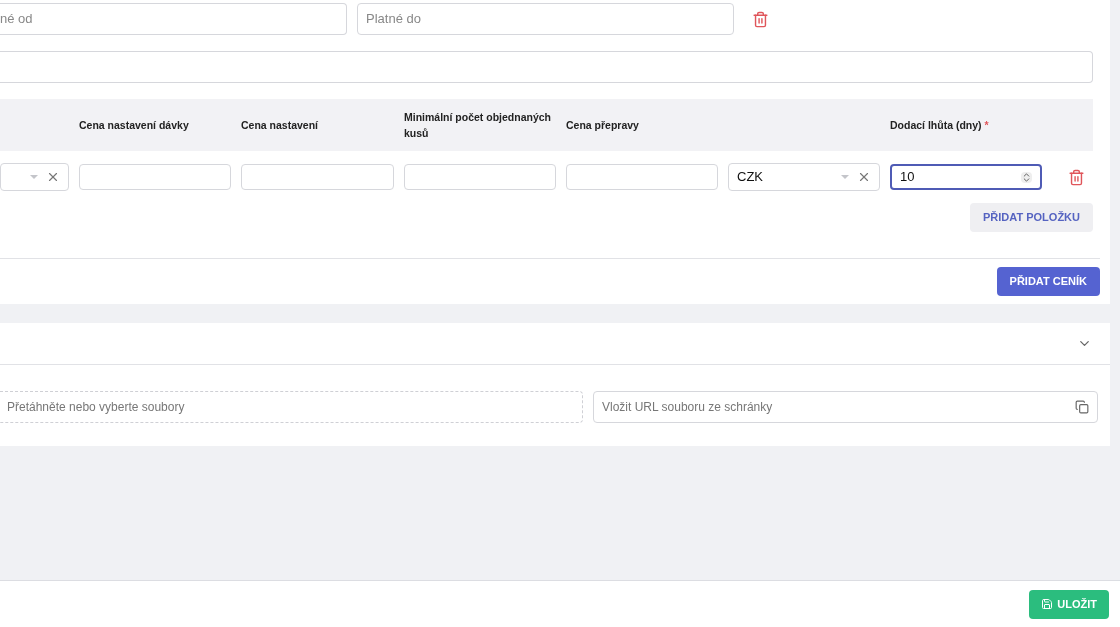 This screenshot has height=627, width=1120. What do you see at coordinates (280, 125) in the screenshot?
I see `column-header: Cena nastavení` at bounding box center [280, 125].